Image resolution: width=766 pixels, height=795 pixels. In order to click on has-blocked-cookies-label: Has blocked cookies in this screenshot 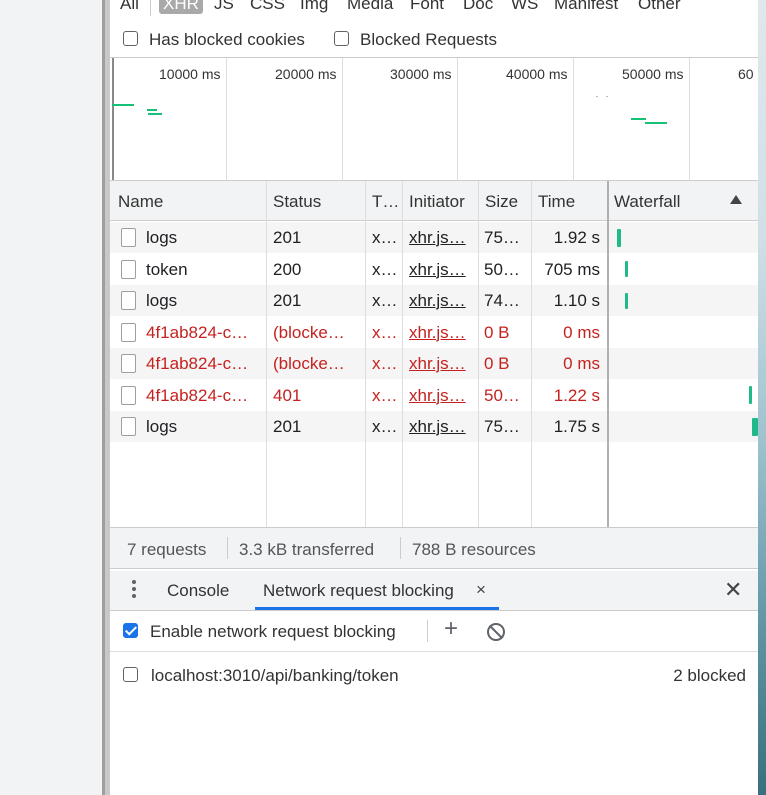, I will do `click(227, 40)`.